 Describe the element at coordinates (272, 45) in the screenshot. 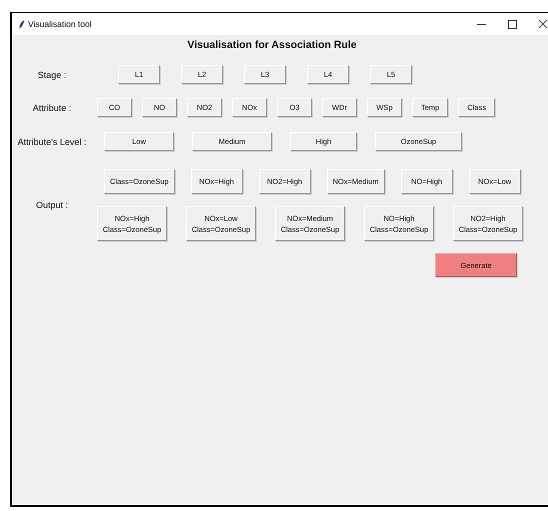

I see `heading: Visualisation for Association Rule` at that location.